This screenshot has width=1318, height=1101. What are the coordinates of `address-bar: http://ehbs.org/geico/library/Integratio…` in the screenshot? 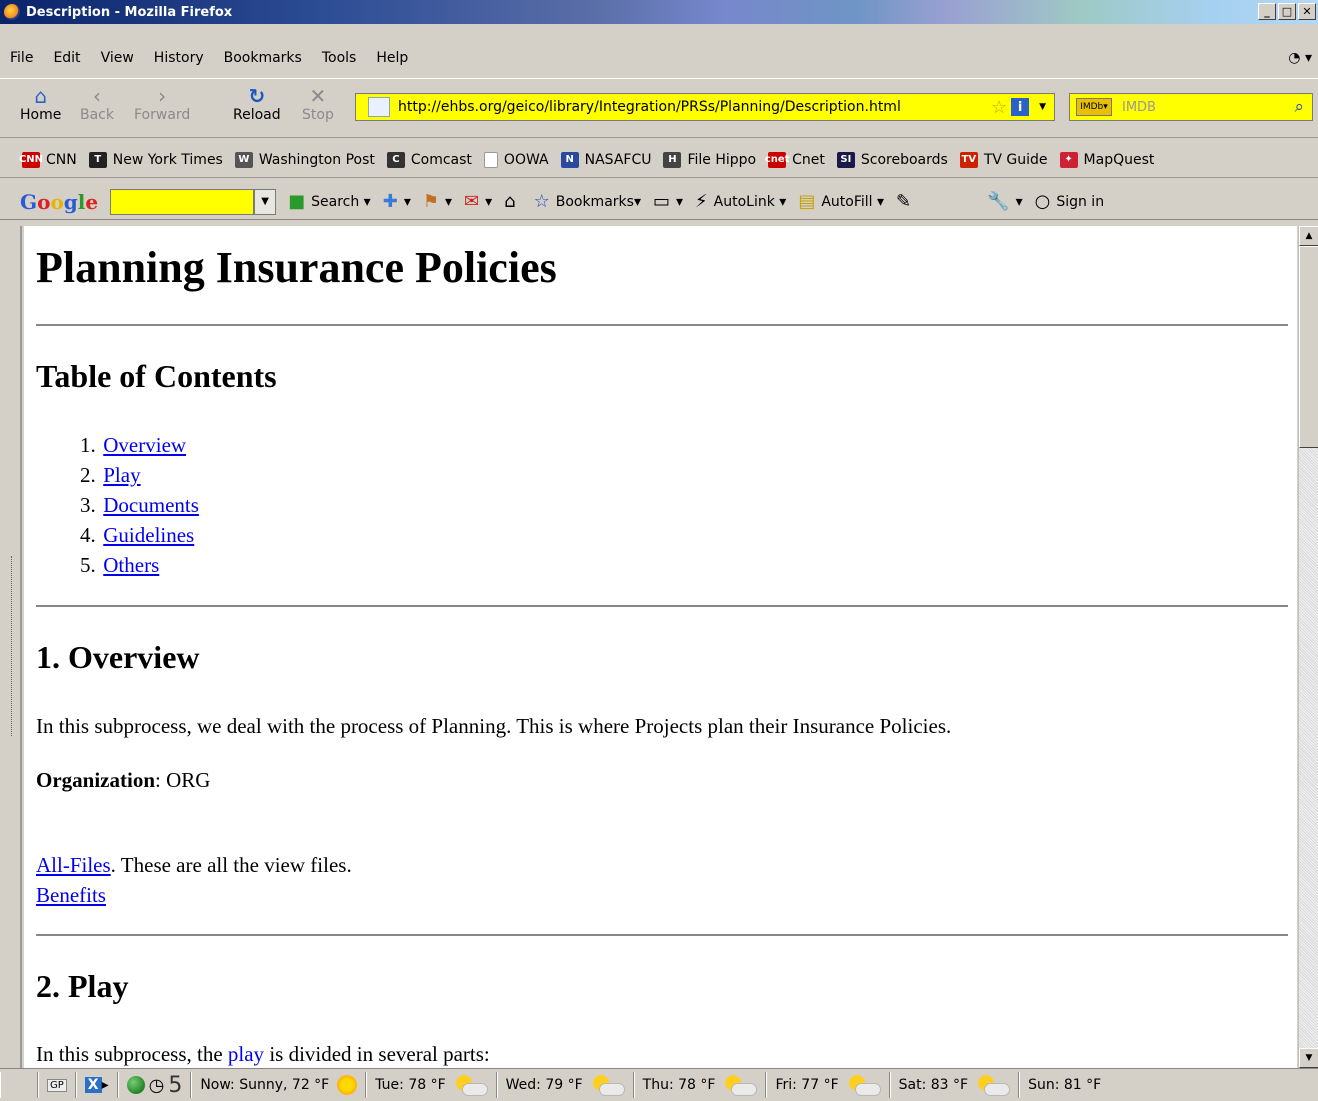 It's located at (705, 107).